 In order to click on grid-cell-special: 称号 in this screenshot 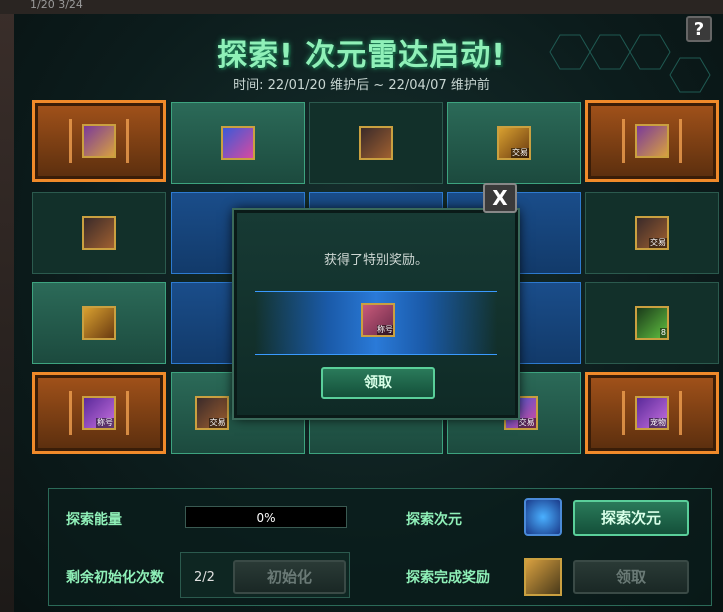, I will do `click(99, 413)`.